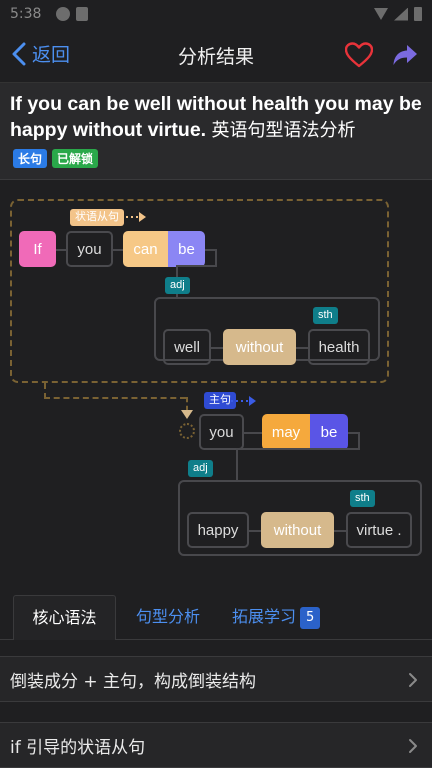  I want to click on analysis-tabs: 核心语法 句型分析 拓展学习 5, so click(216, 617).